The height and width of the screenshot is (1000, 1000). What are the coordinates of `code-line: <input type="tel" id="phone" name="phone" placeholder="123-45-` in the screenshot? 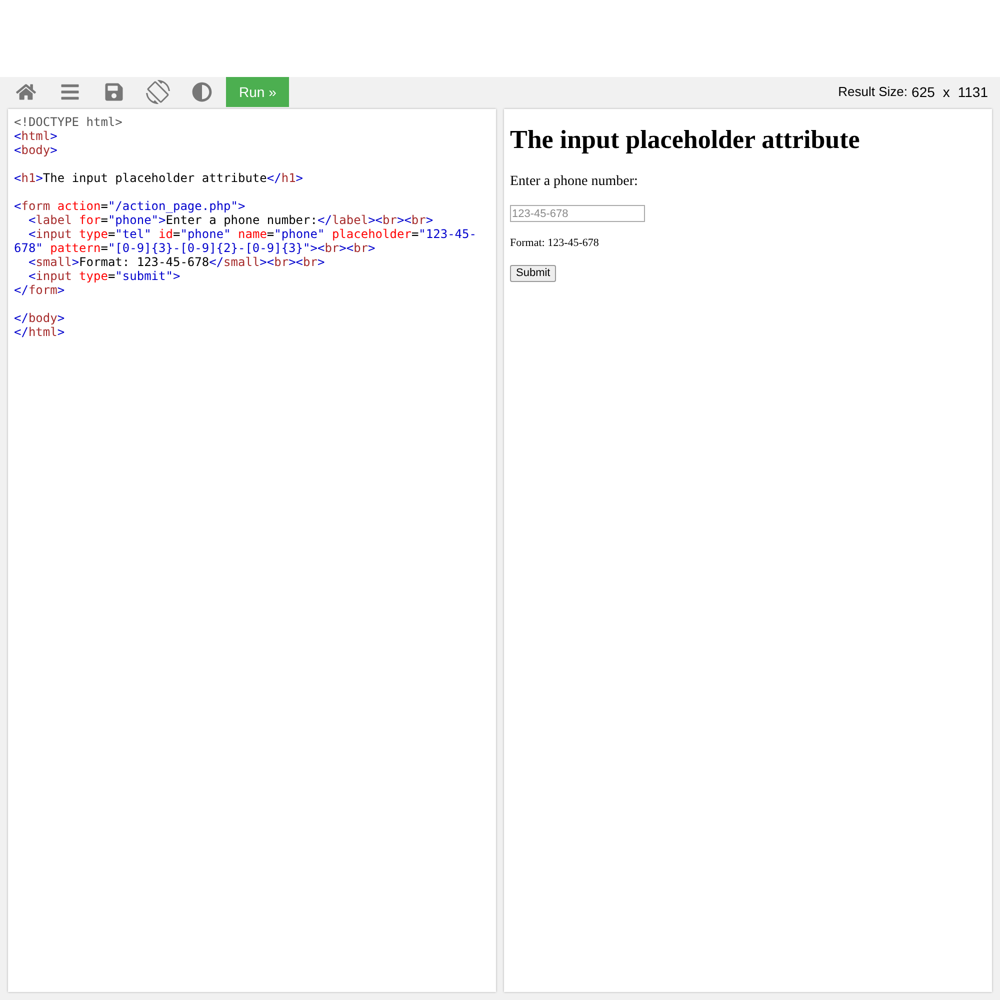 It's located at (251, 234).